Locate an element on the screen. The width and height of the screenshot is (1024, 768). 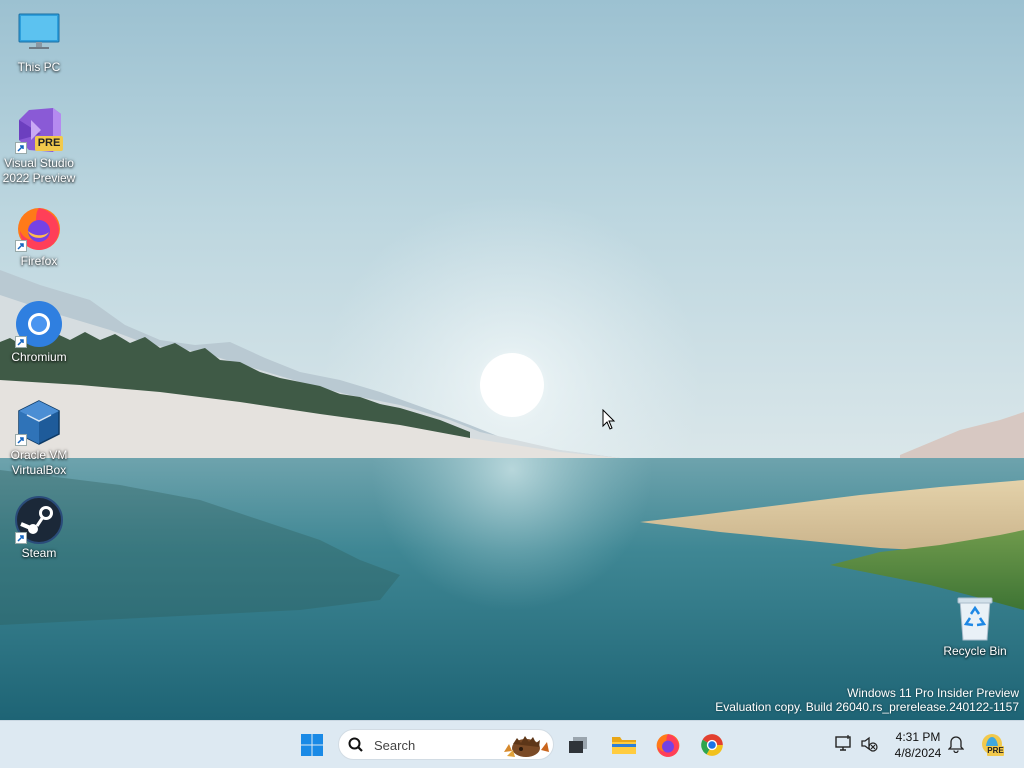
bell-icon is located at coordinates (956, 744).